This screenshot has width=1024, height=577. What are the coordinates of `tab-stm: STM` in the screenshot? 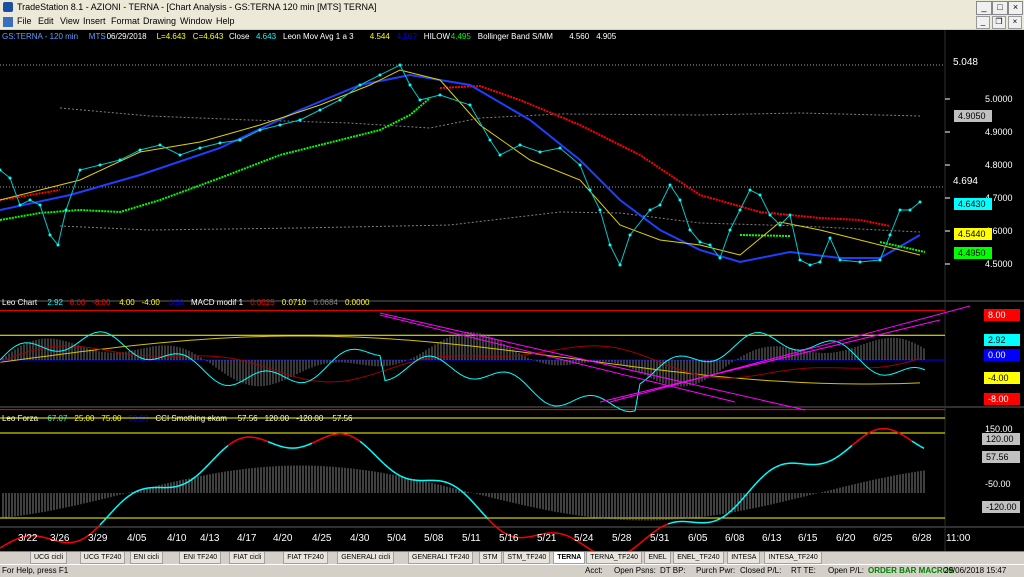 It's located at (490, 558).